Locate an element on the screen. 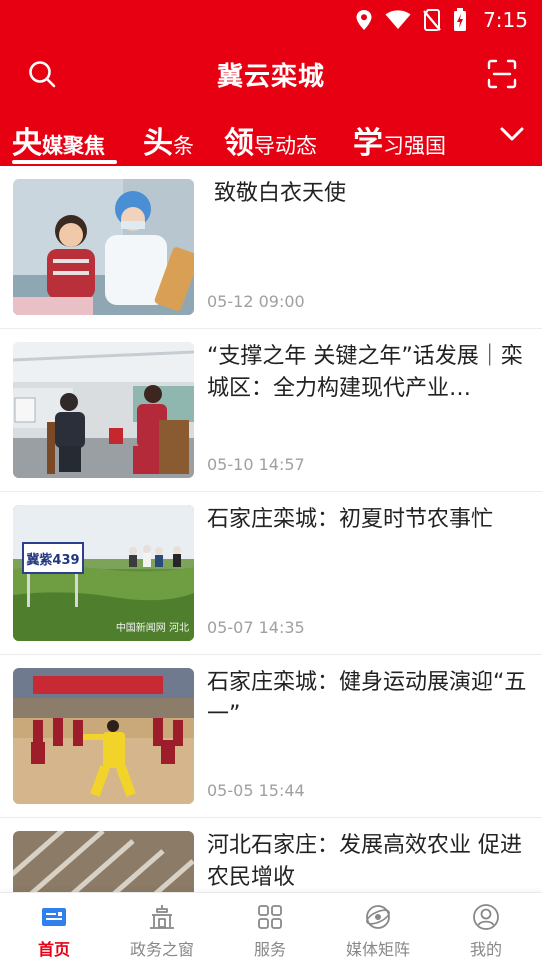 The height and width of the screenshot is (966, 542). app-header: 冀云栾城 is located at coordinates (271, 72).